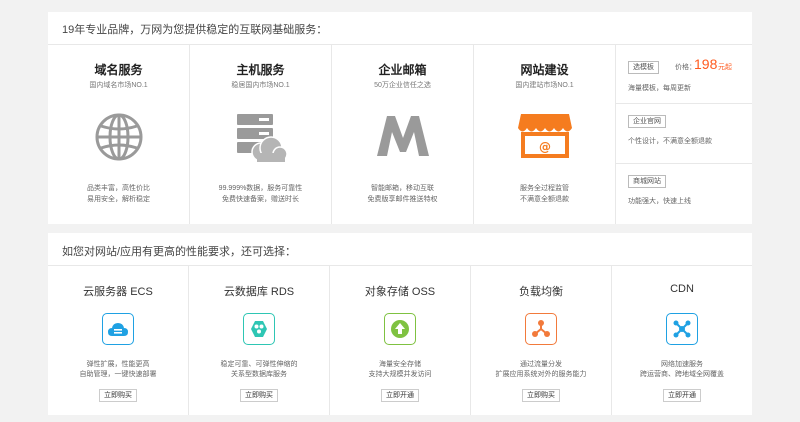 The image size is (800, 422). Describe the element at coordinates (260, 70) in the screenshot. I see `service-title: 主机服务` at that location.